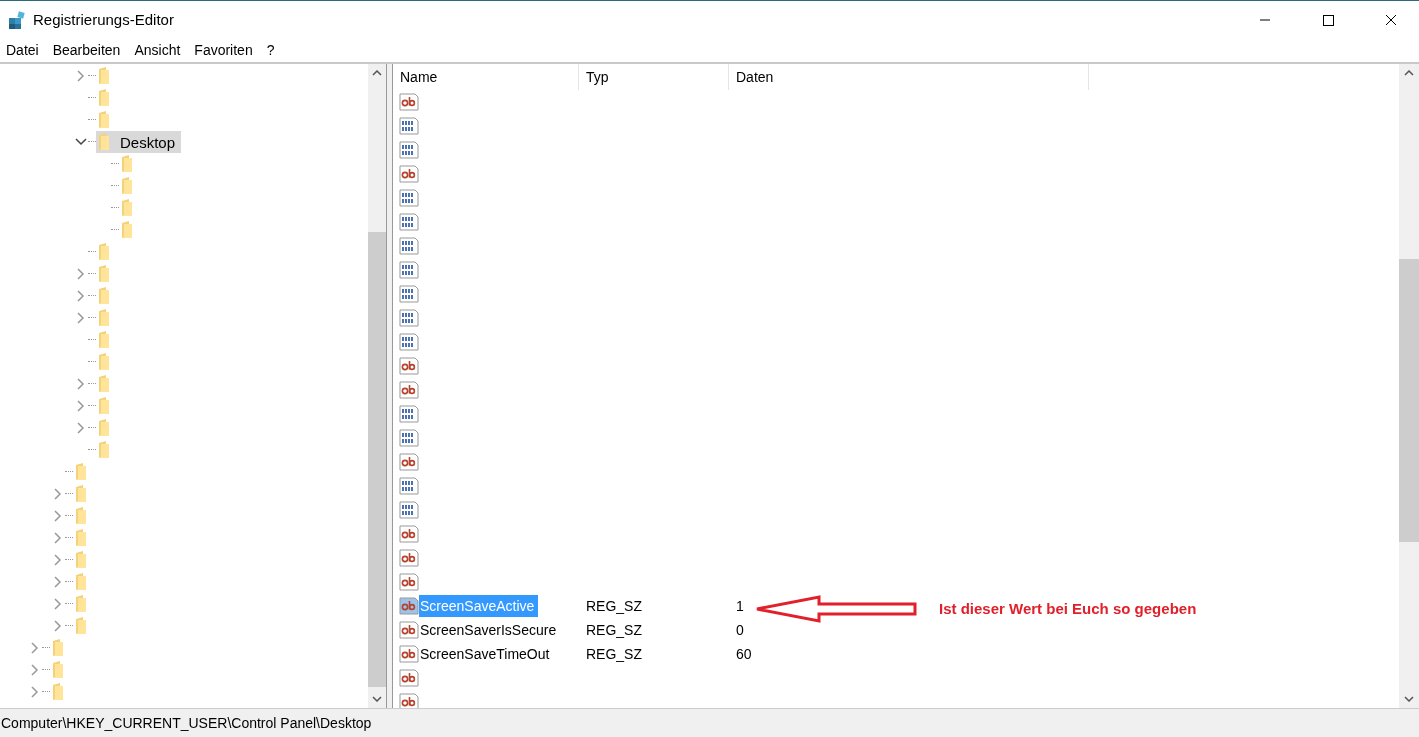  Describe the element at coordinates (17, 19) in the screenshot. I see `cubes-icon` at that location.